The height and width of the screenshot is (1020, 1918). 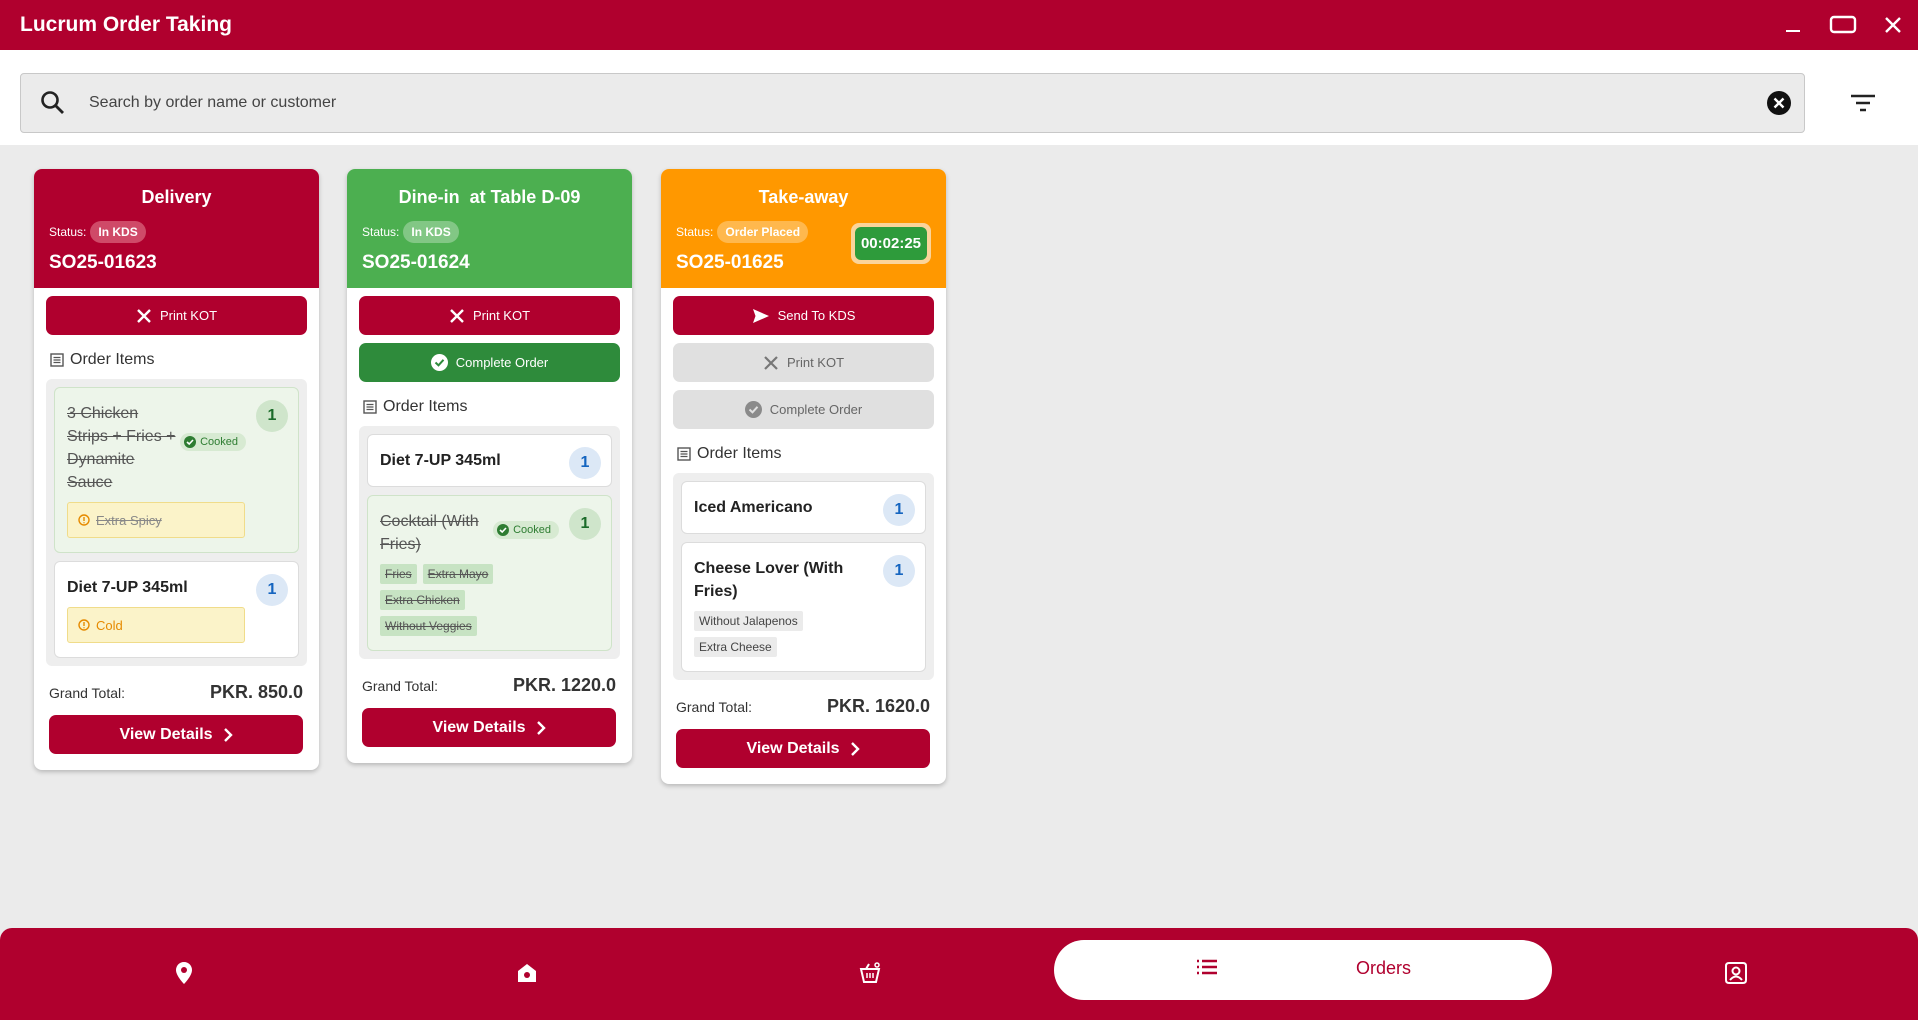 I want to click on title-bar: Lucrum Order Taking, so click(x=959, y=25).